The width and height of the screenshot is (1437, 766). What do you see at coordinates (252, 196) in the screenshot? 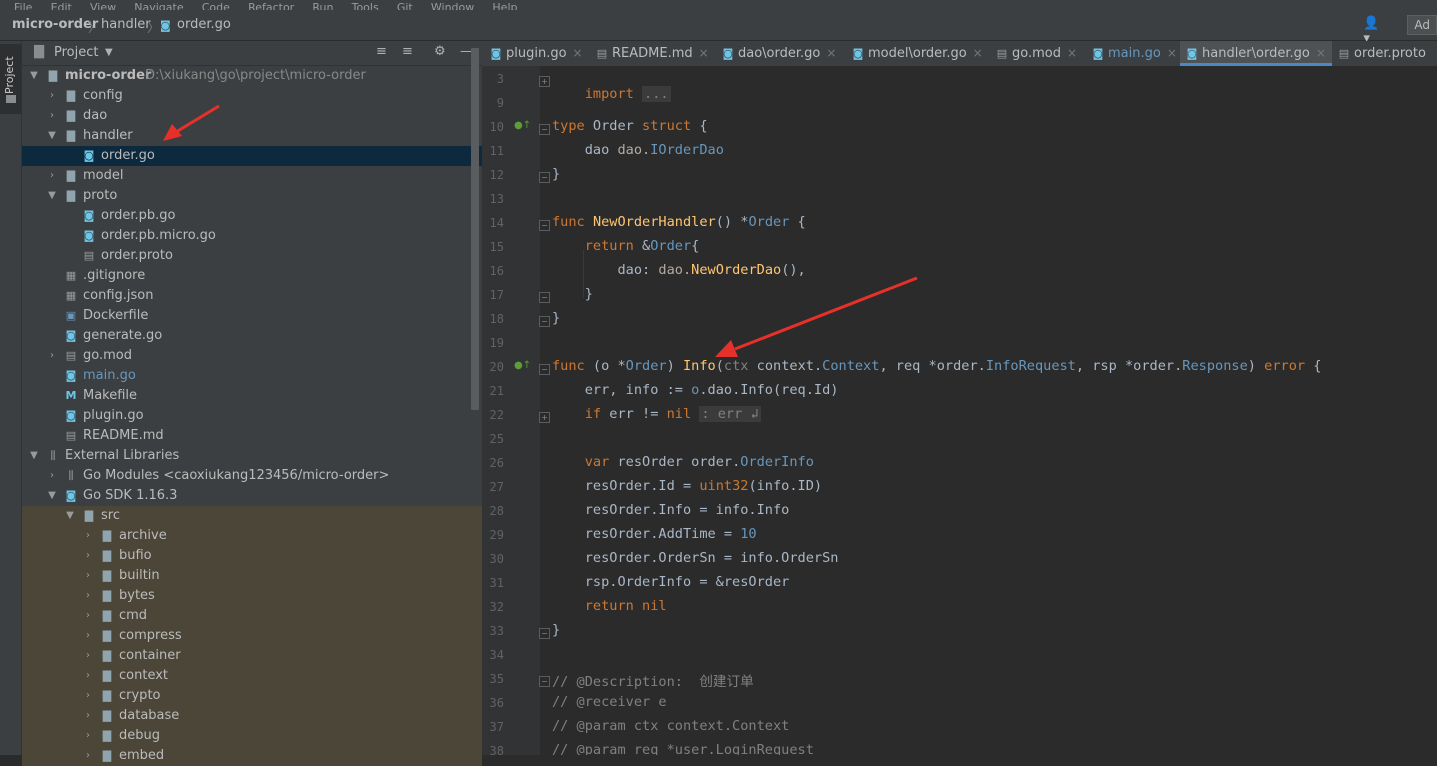
I see `tree-item-proto: ▼ ▇ proto` at bounding box center [252, 196].